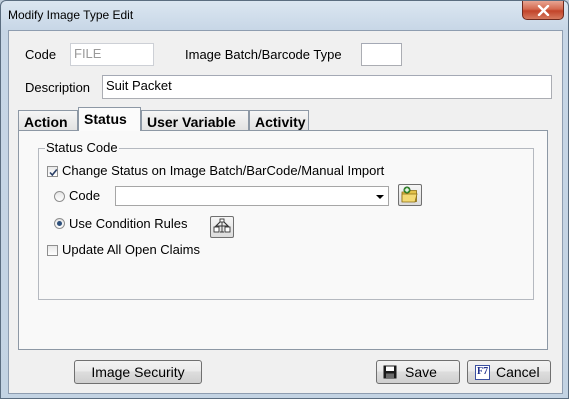 The image size is (569, 399). I want to click on use-condition-rules-radio, so click(59, 223).